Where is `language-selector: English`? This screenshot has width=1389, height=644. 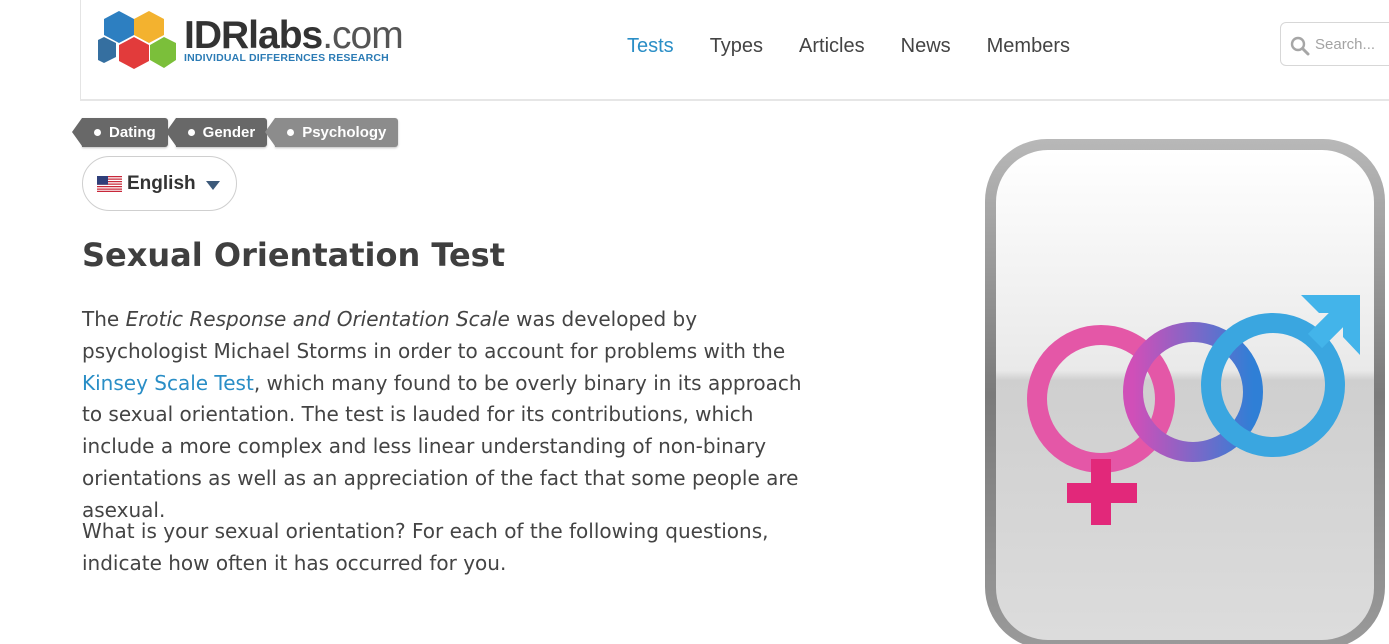 language-selector: English is located at coordinates (159, 183).